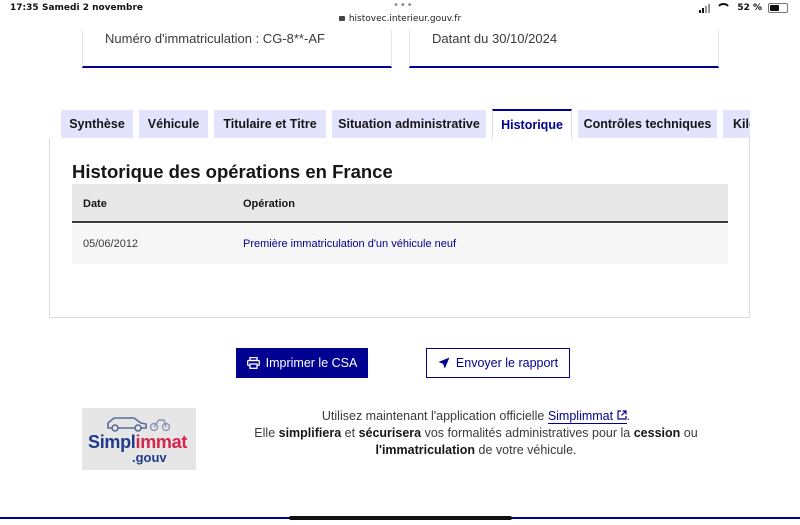  I want to click on report-date: Datant du 30/10/2024, so click(495, 38).